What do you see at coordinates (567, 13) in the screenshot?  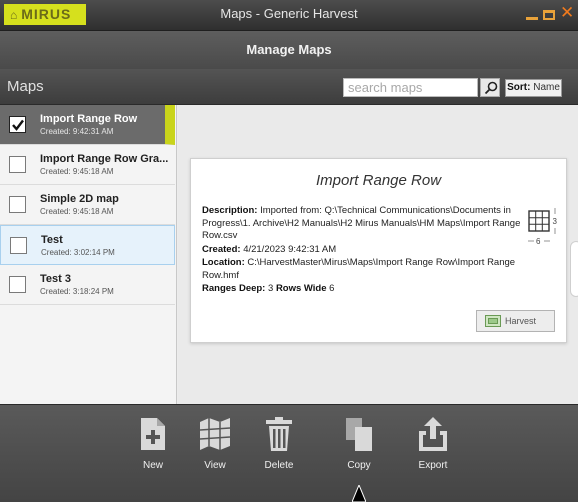 I see `close-icon: ✕` at bounding box center [567, 13].